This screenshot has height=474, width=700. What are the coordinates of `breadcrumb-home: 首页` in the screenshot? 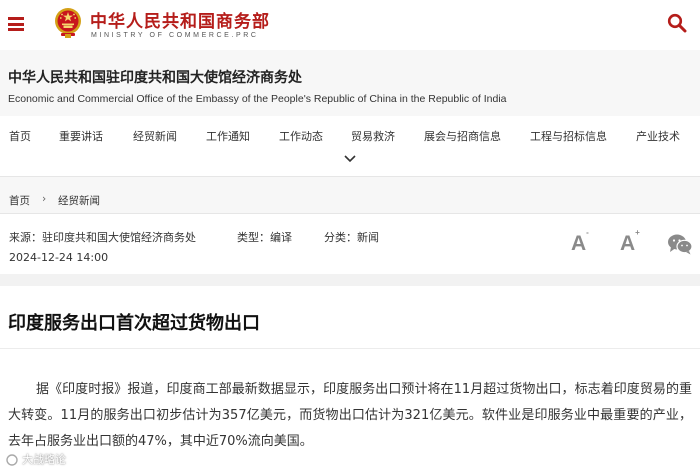 It's located at (19, 200).